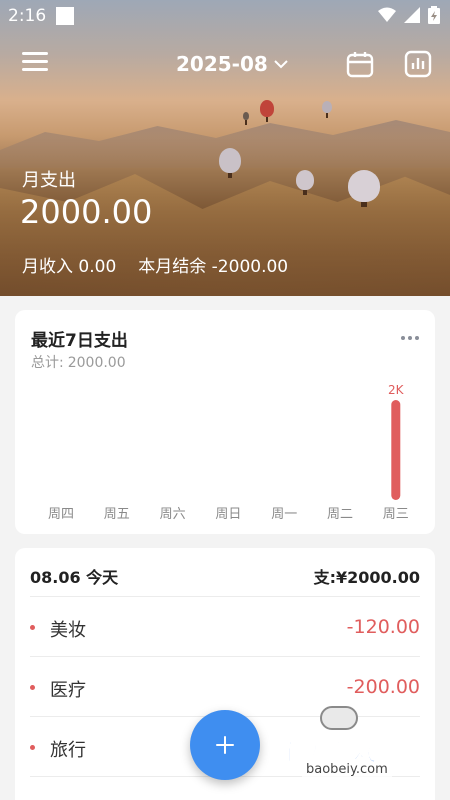 Image resolution: width=450 pixels, height=800 pixels. Describe the element at coordinates (396, 514) in the screenshot. I see `chart-tick-label: 周三` at that location.